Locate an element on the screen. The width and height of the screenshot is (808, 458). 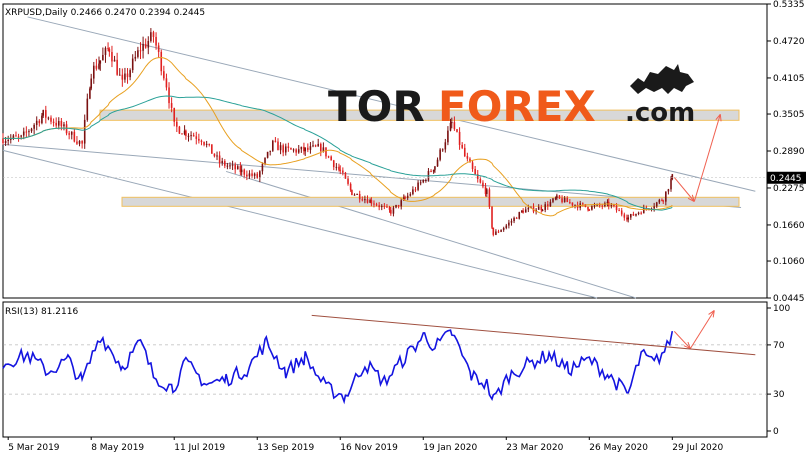
x-tick-label: 11 Jul 2019 is located at coordinates (199, 448).